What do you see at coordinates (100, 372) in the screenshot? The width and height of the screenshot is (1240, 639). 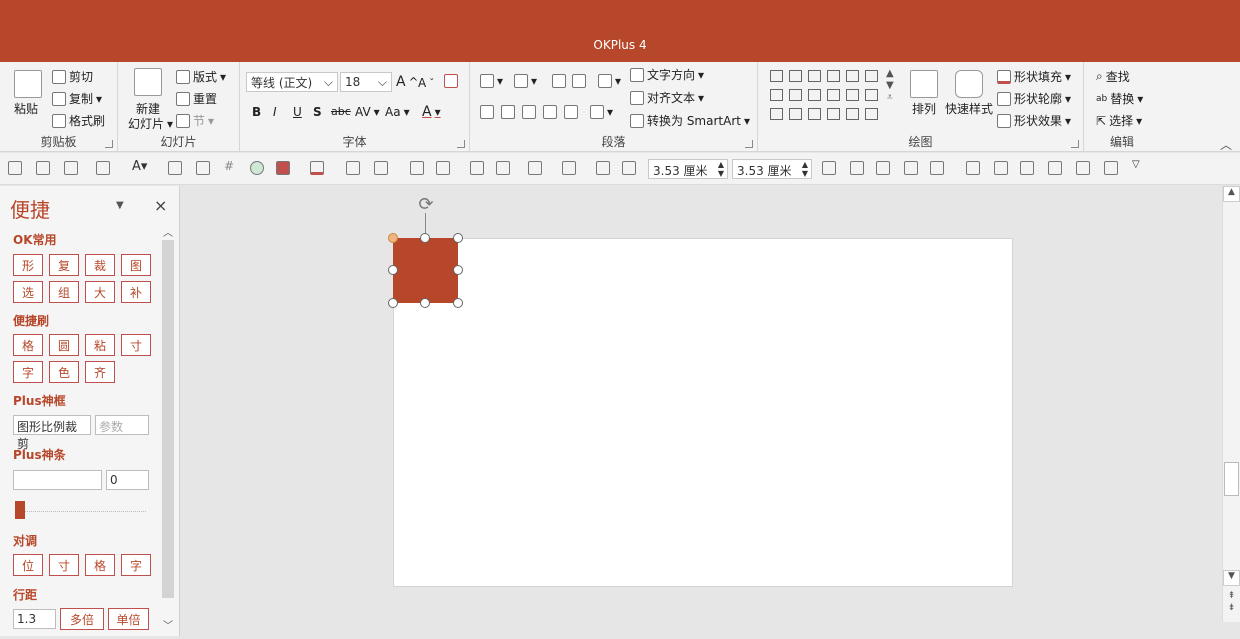 I see `brush-button: 齐` at bounding box center [100, 372].